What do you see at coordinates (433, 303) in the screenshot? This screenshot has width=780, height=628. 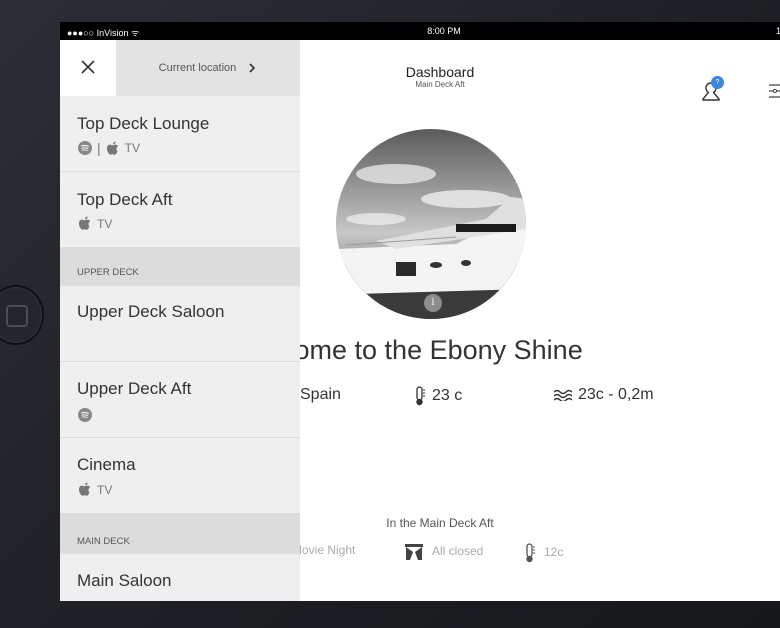 I see `photo-info-icon: i` at bounding box center [433, 303].